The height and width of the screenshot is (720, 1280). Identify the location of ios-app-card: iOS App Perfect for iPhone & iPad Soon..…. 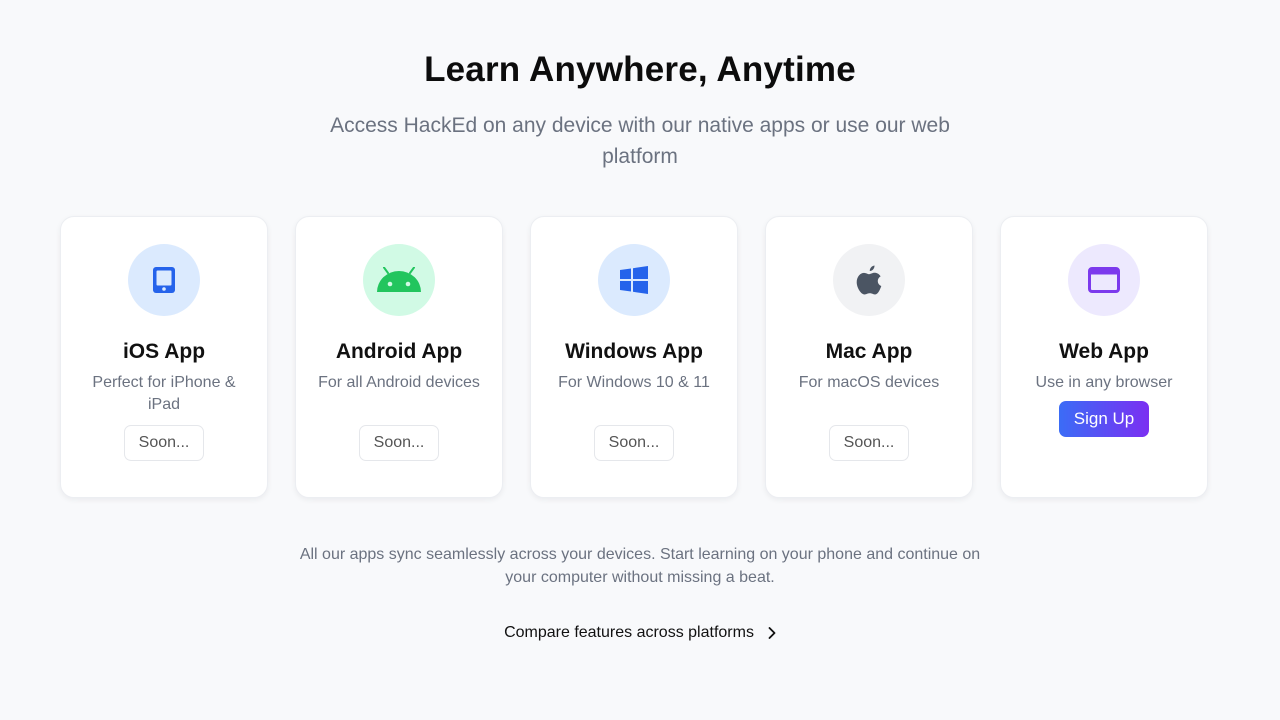
(164, 357).